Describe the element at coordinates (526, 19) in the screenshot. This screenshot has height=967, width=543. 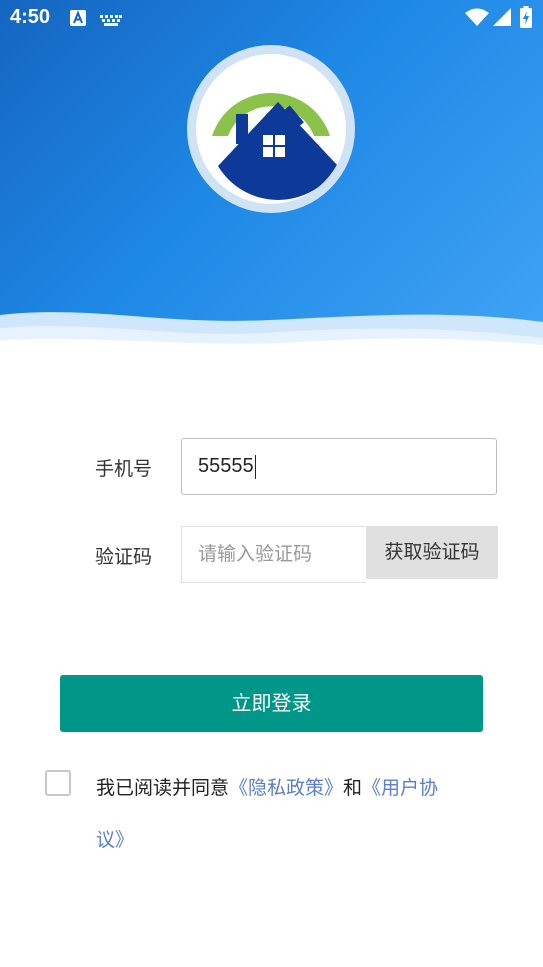
I see `battery-charging-icon` at that location.